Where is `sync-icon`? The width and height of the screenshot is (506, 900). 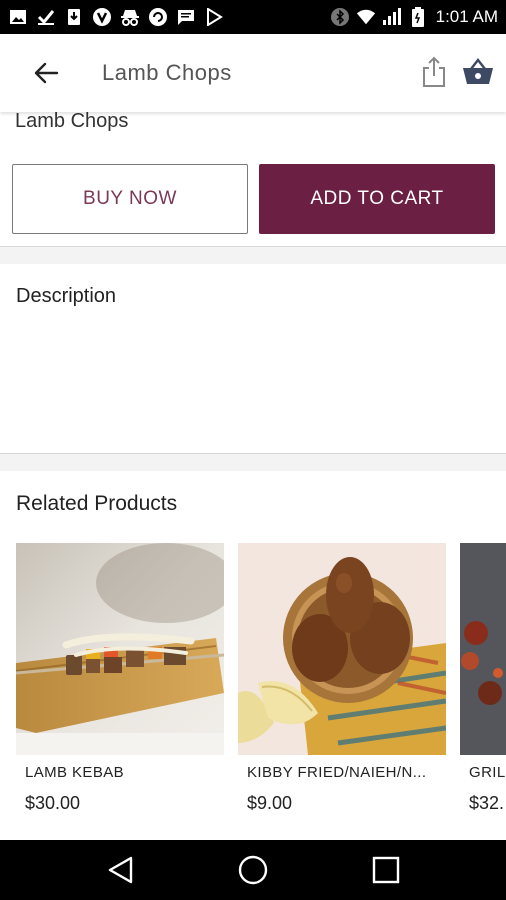
sync-icon is located at coordinates (158, 17).